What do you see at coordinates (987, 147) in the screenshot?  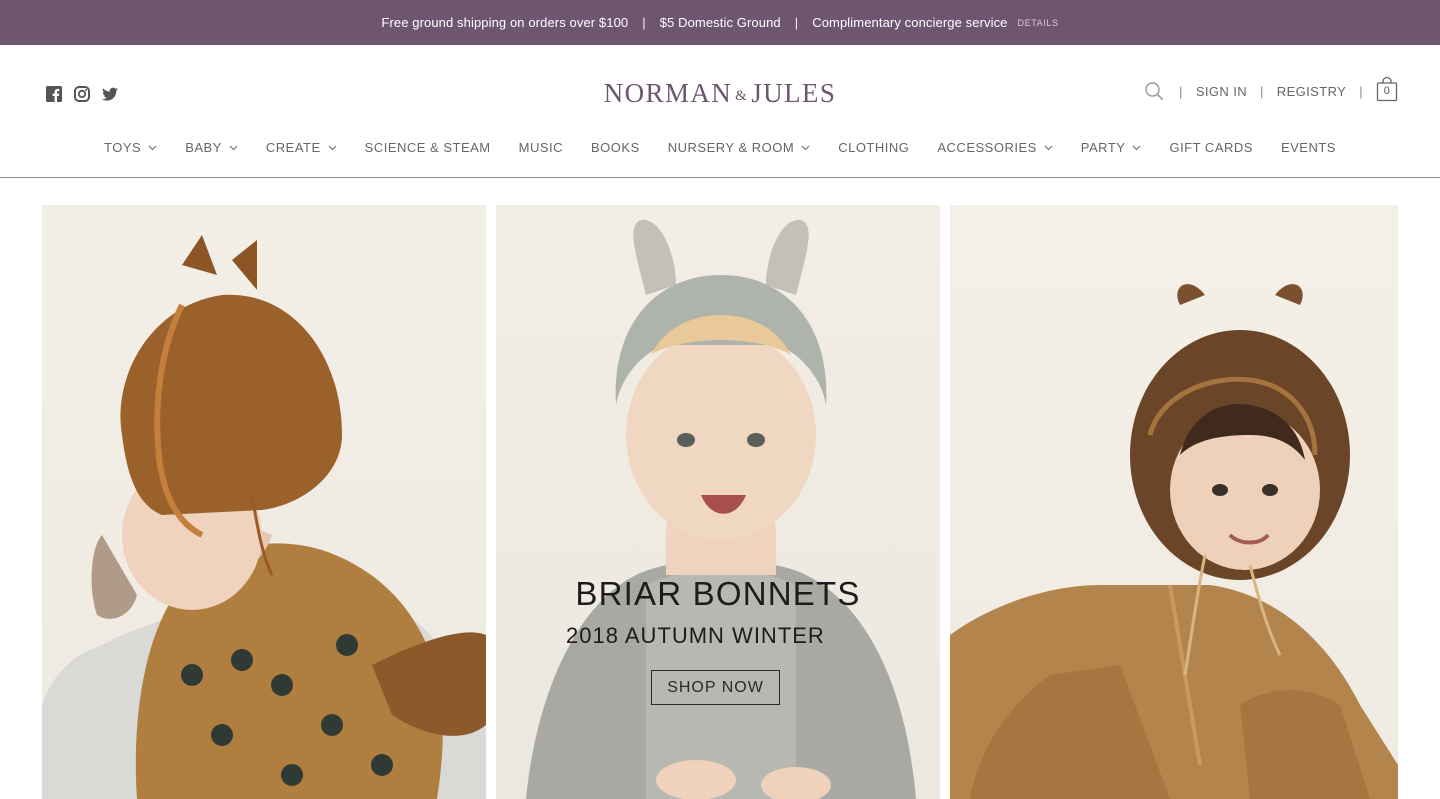 I see `nav-item-label: ACCESSORIES` at bounding box center [987, 147].